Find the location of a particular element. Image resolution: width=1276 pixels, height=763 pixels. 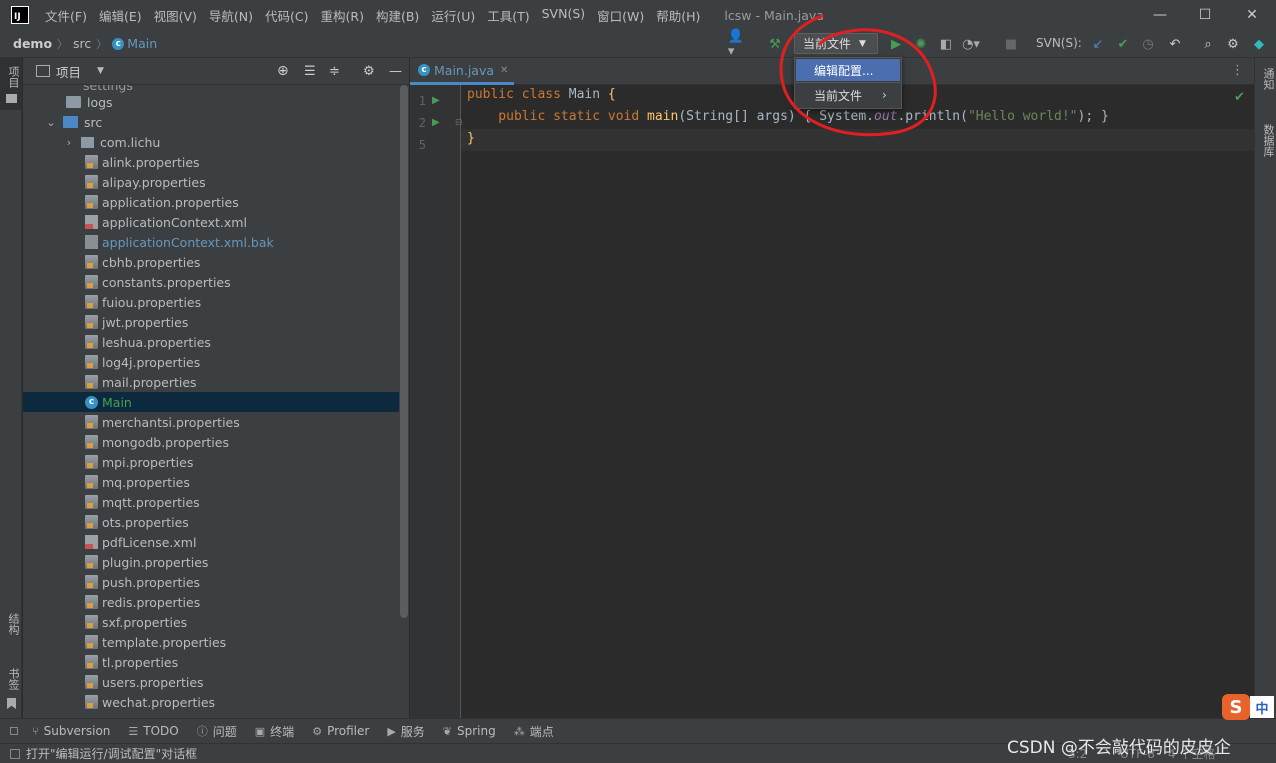

menu-item-7: 运行(U) is located at coordinates (453, 15).